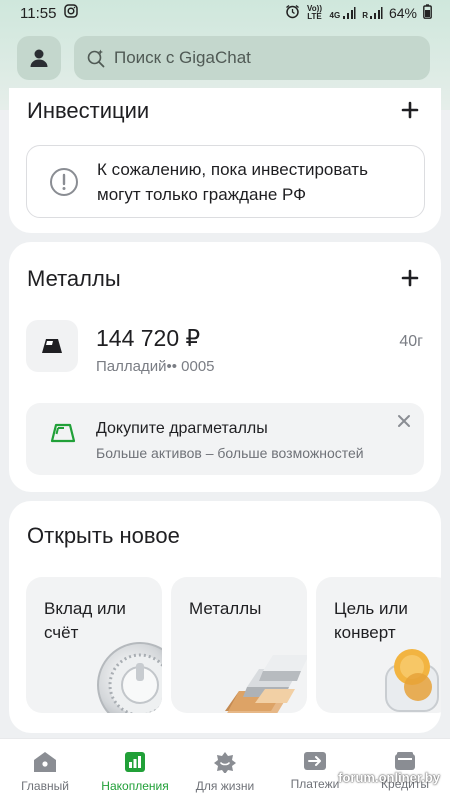  Describe the element at coordinates (225, 608) in the screenshot. I see `tile-metals-label: Металлы` at that location.